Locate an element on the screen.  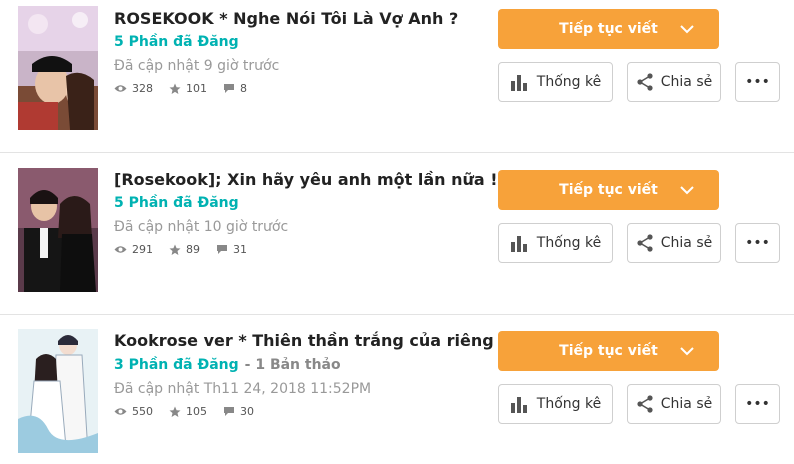
votes-count: 105 is located at coordinates (196, 411).